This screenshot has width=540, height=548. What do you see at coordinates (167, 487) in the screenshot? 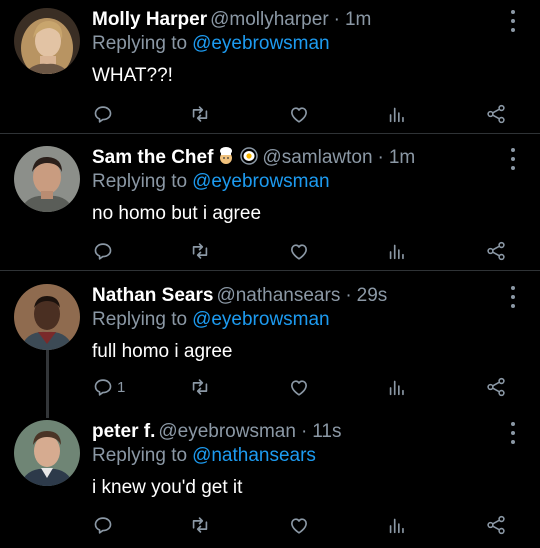
I see `tweet-text: i knew you'd get it` at bounding box center [167, 487].